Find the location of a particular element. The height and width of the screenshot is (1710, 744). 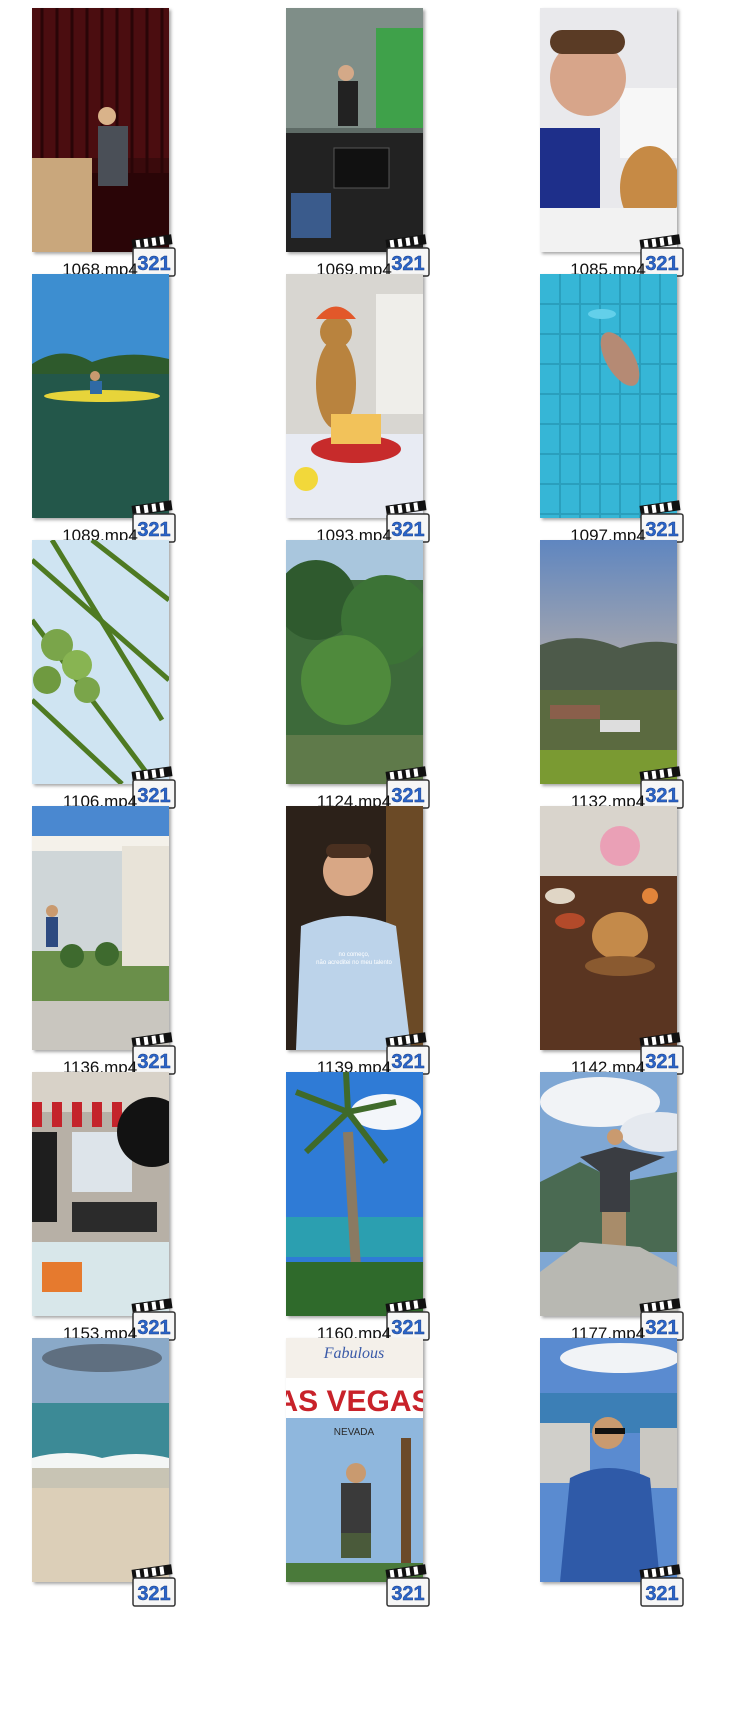

file-item: 321 1106.mp4 is located at coordinates (104, 675).